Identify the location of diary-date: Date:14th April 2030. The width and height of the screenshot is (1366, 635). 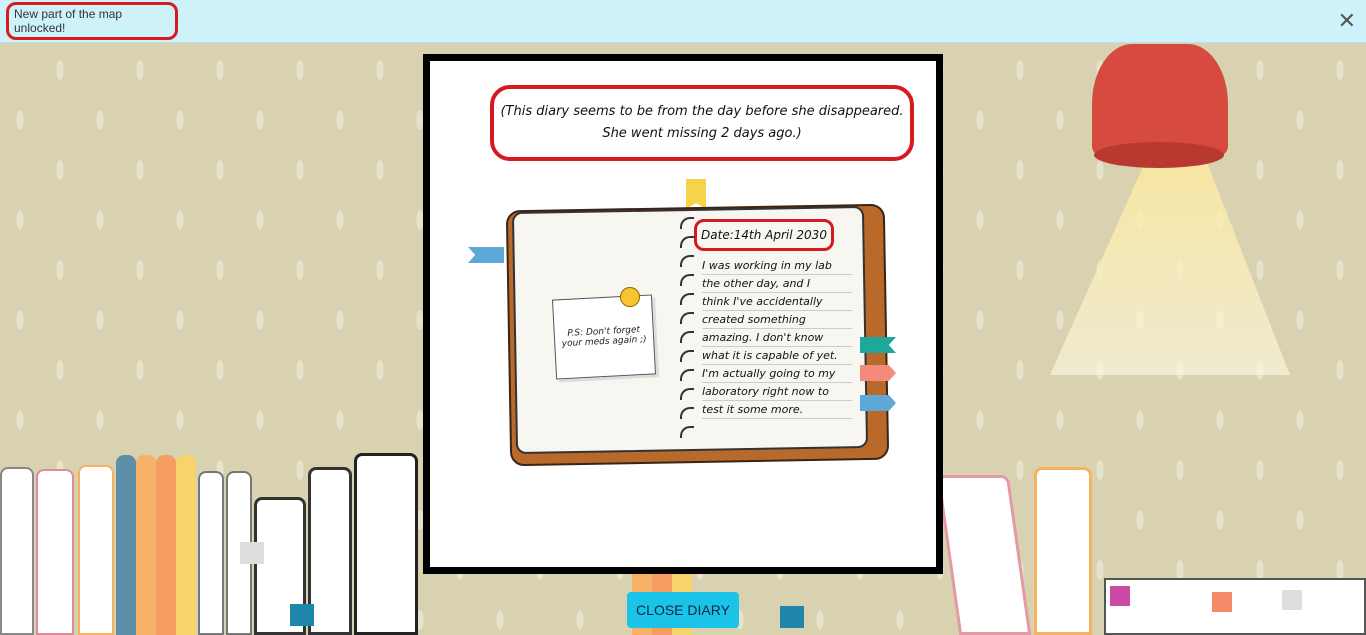
(764, 235).